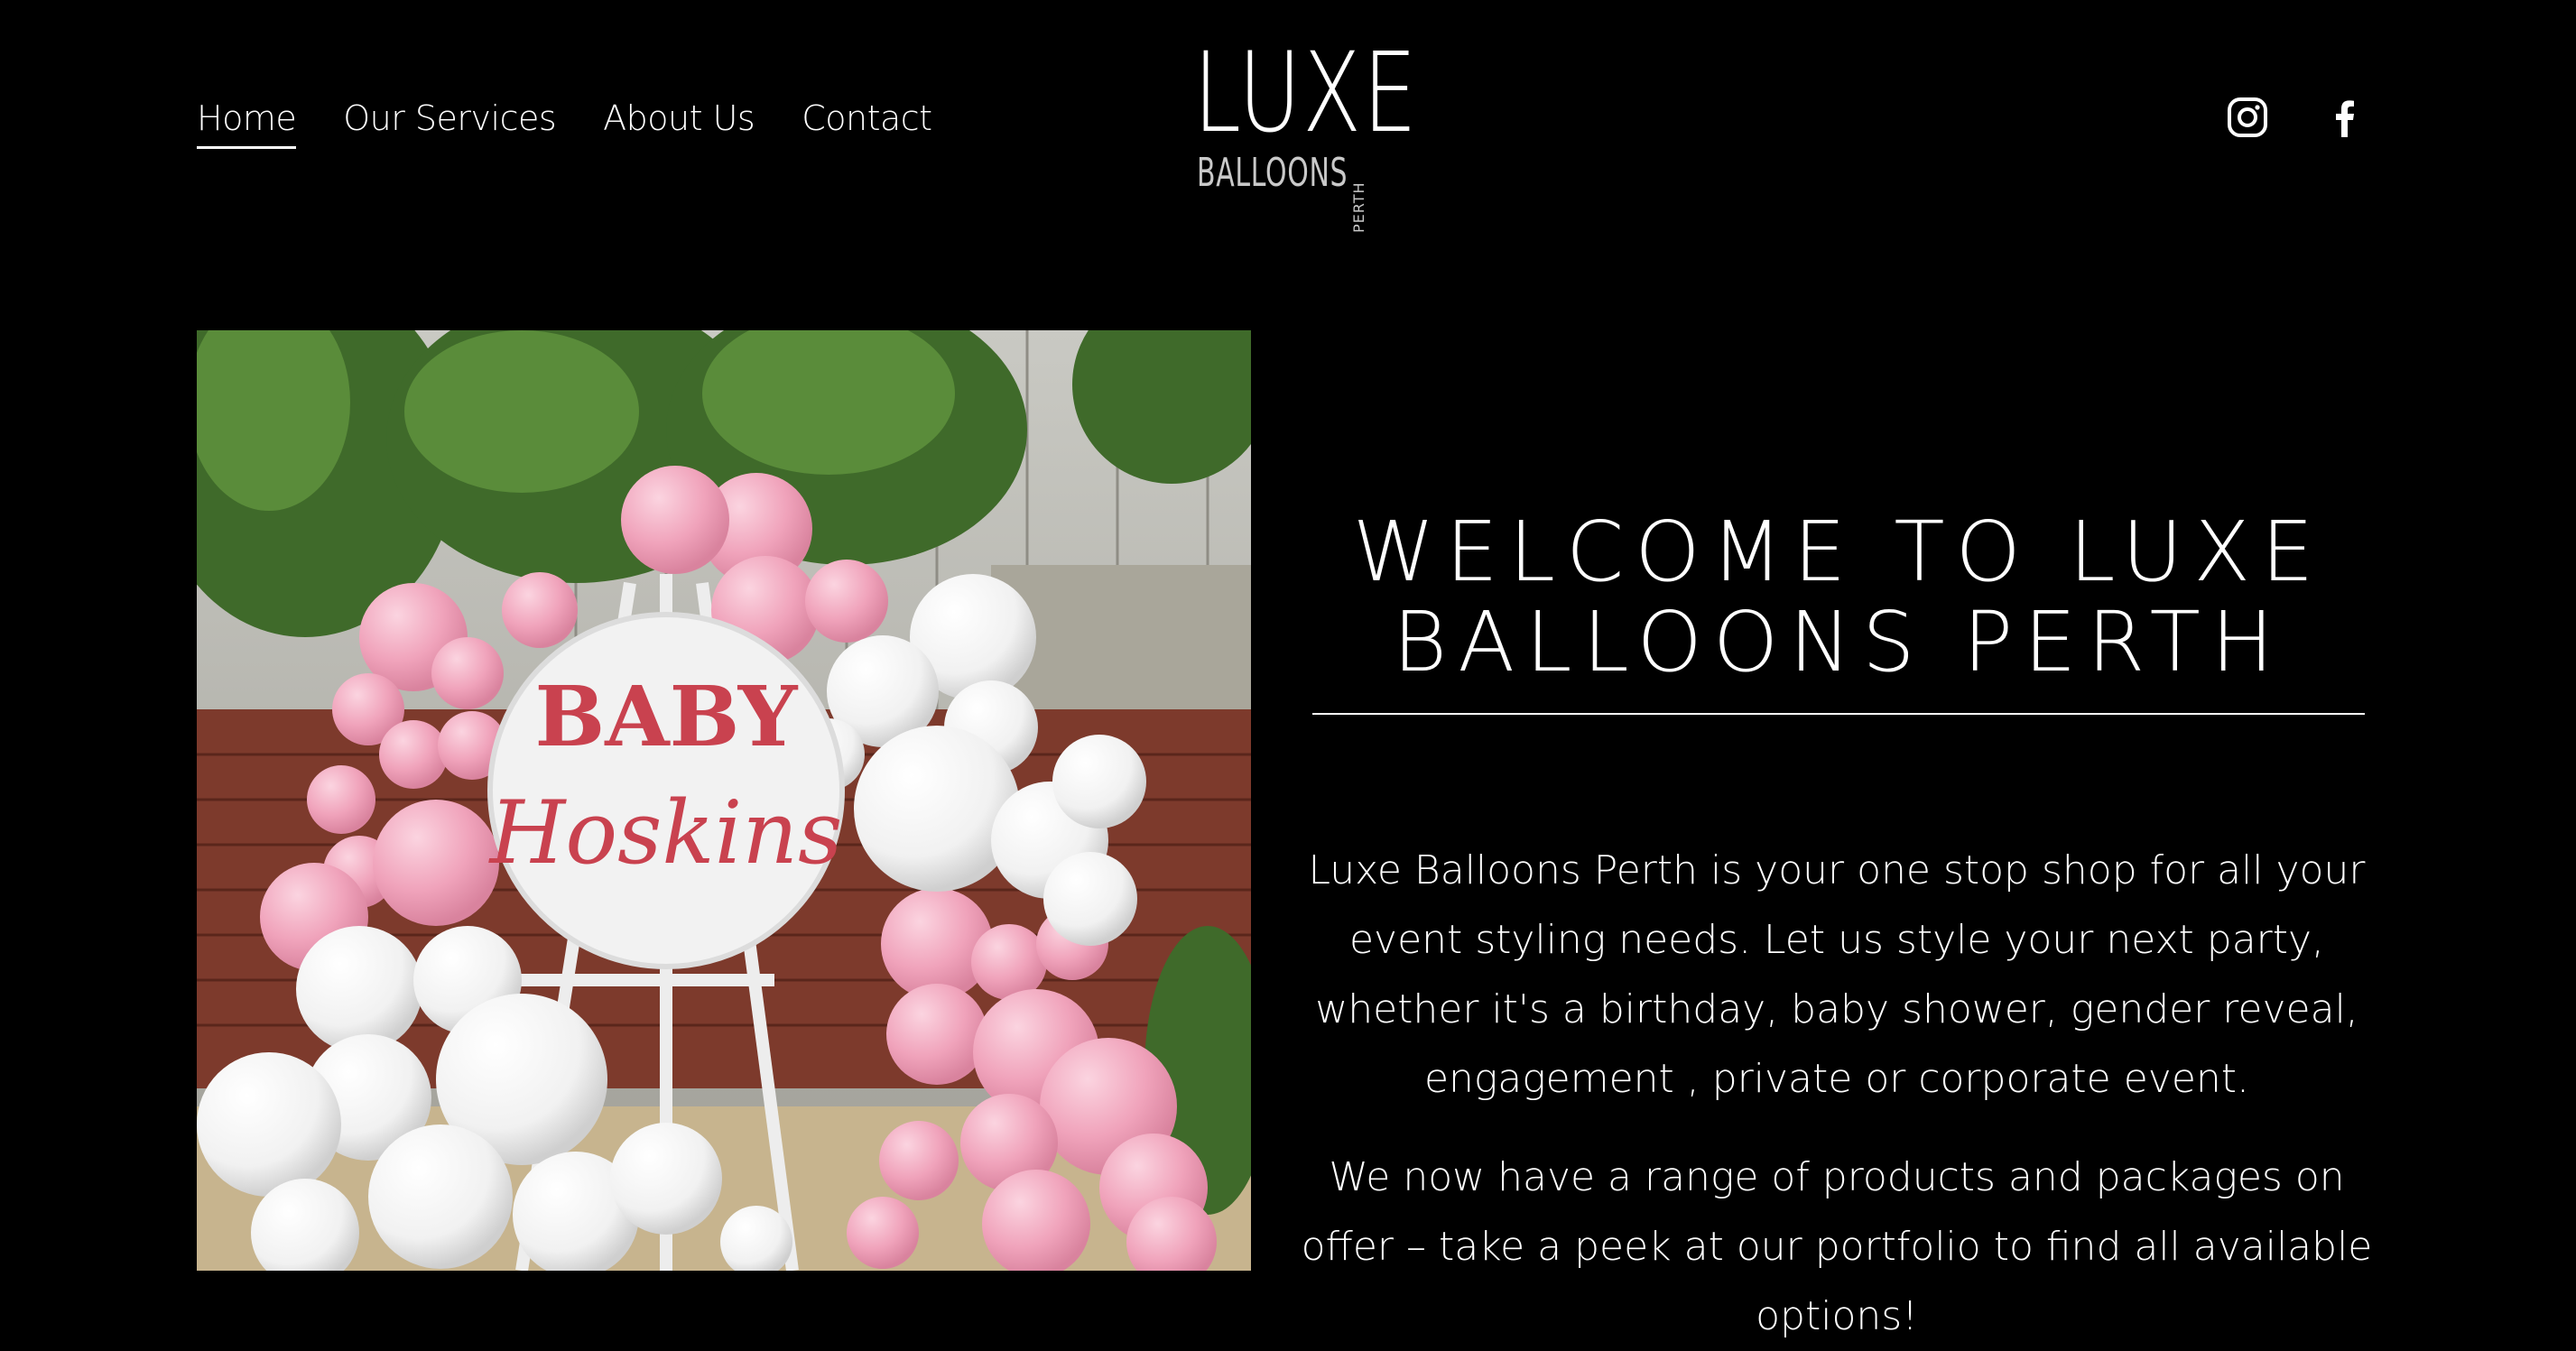  What do you see at coordinates (679, 120) in the screenshot?
I see `nav-about-us: About Us` at bounding box center [679, 120].